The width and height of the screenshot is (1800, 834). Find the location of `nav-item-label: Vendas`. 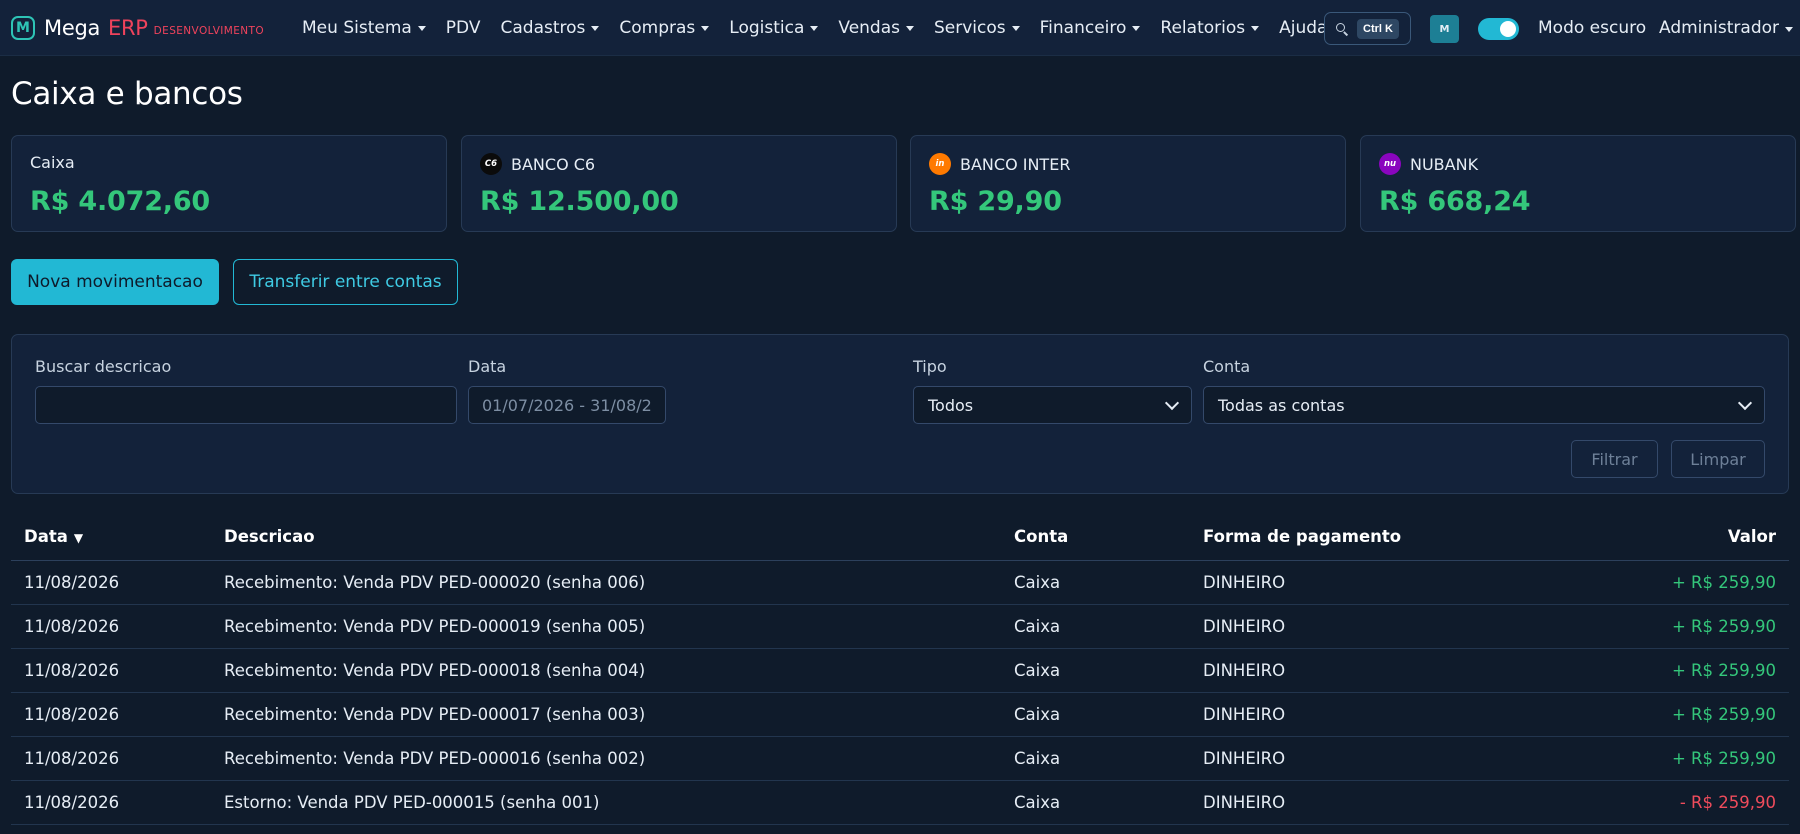

nav-item-label: Vendas is located at coordinates (869, 27).